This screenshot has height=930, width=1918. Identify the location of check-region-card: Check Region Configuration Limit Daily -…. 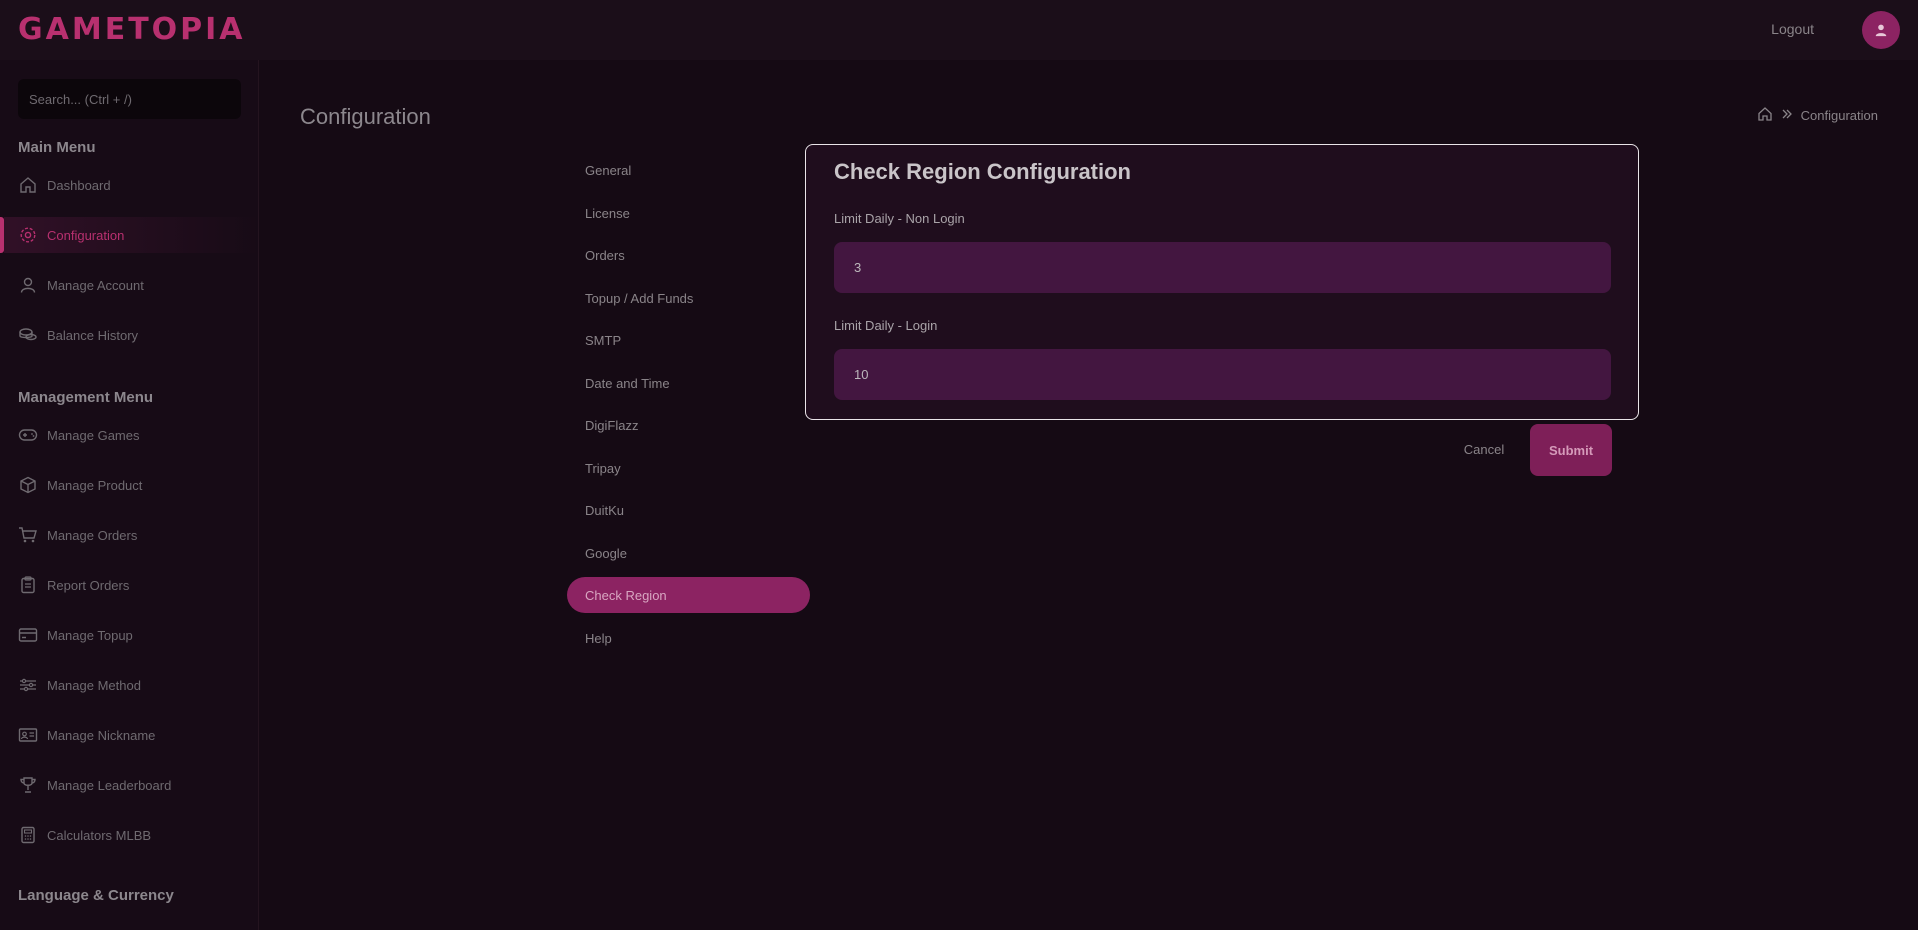
(1222, 282).